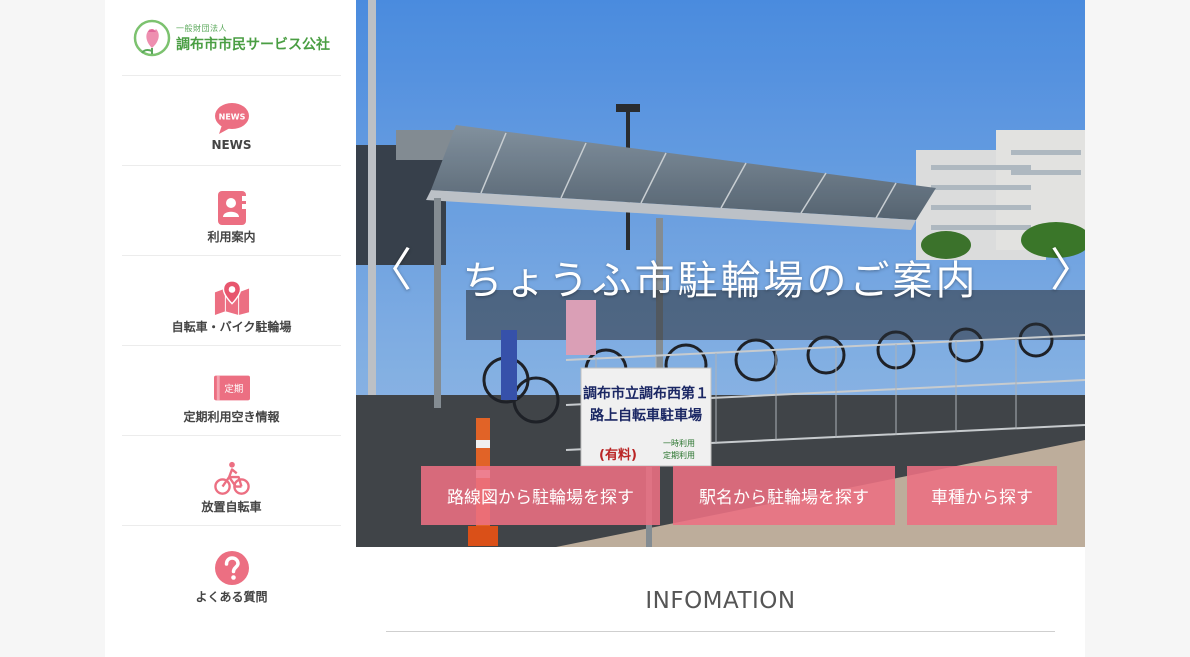 The image size is (1190, 657). I want to click on svg-text: NEWS, so click(231, 117).